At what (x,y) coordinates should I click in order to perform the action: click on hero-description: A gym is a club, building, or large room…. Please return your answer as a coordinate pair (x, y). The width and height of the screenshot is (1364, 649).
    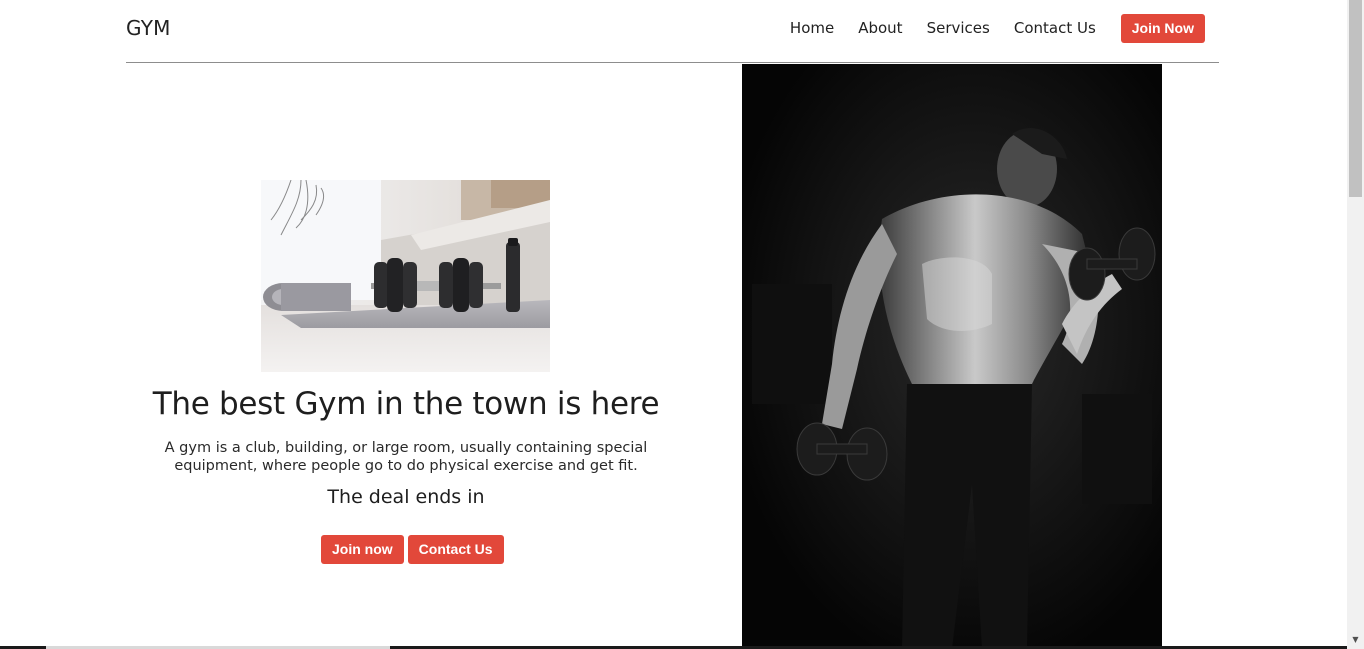
    Looking at the image, I should click on (406, 457).